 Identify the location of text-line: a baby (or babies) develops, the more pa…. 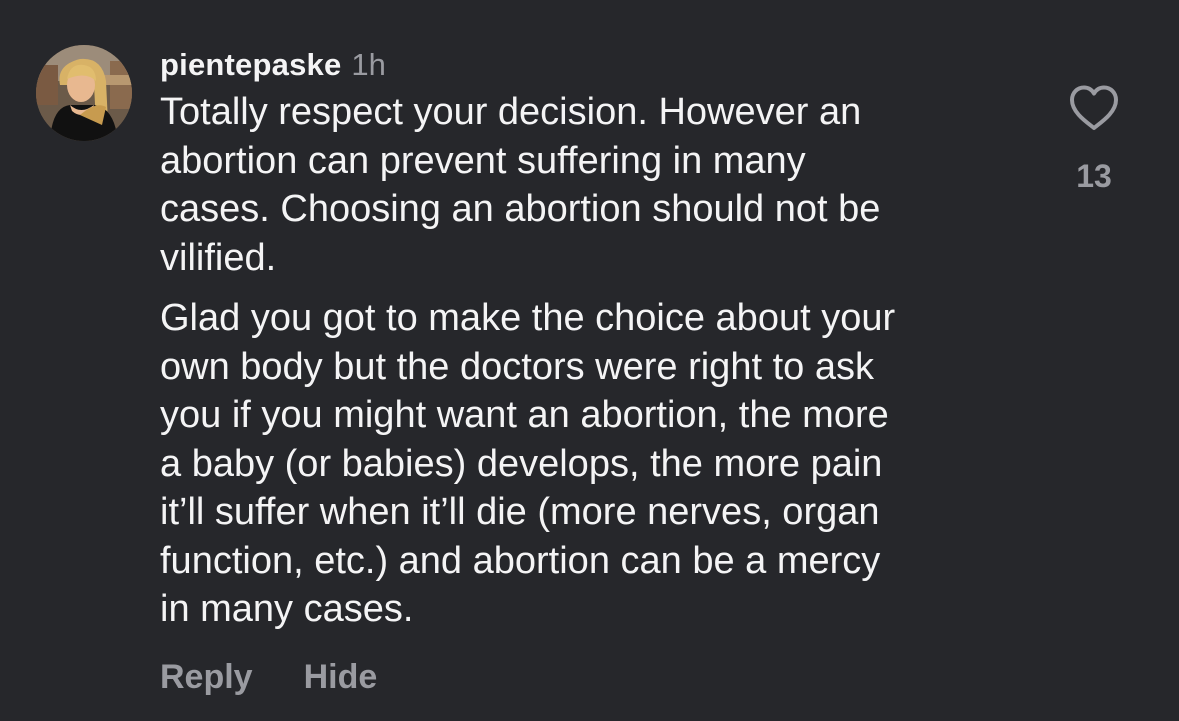
(521, 463).